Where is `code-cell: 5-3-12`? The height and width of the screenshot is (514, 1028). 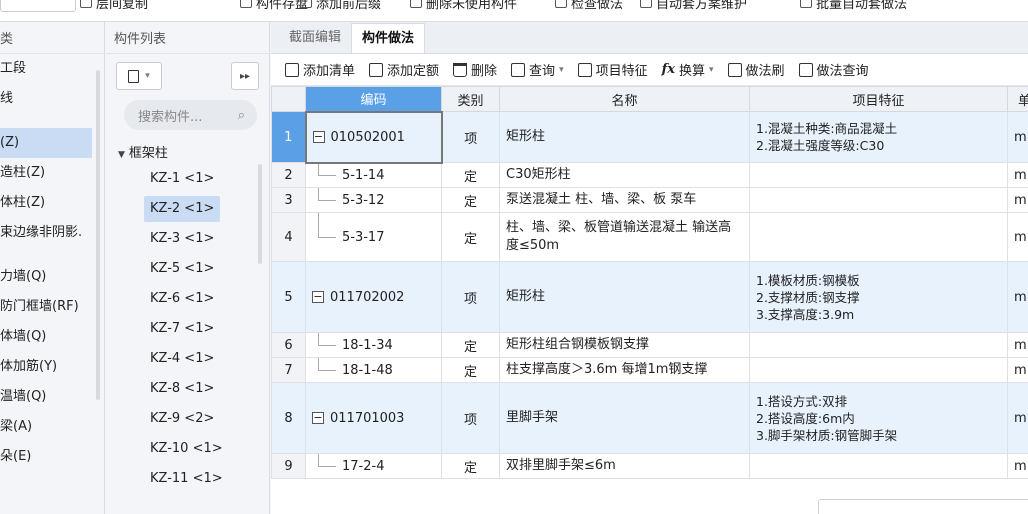
code-cell: 5-3-12 is located at coordinates (373, 200).